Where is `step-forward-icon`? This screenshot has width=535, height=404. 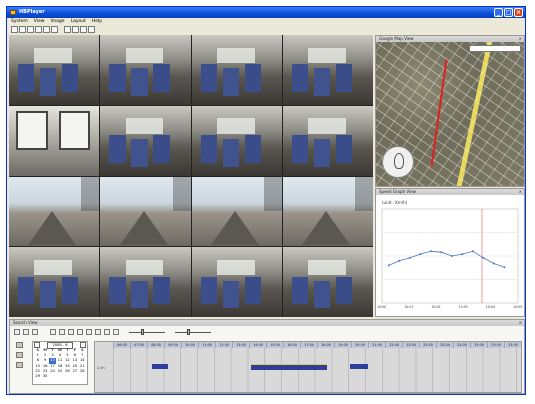 step-forward-icon is located at coordinates (98, 332).